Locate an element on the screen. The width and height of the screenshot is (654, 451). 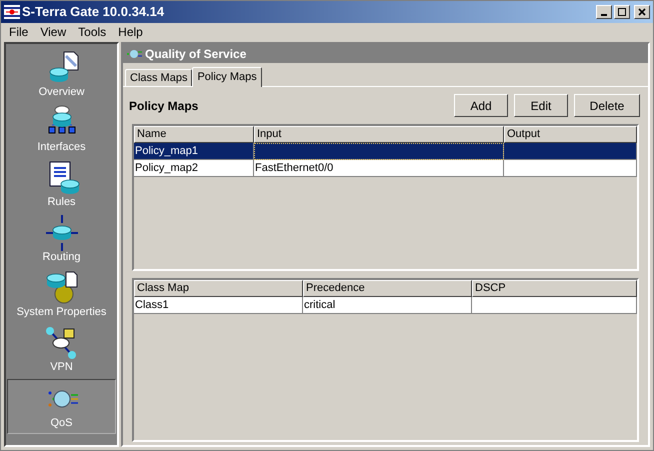
app-icon is located at coordinates (12, 12).